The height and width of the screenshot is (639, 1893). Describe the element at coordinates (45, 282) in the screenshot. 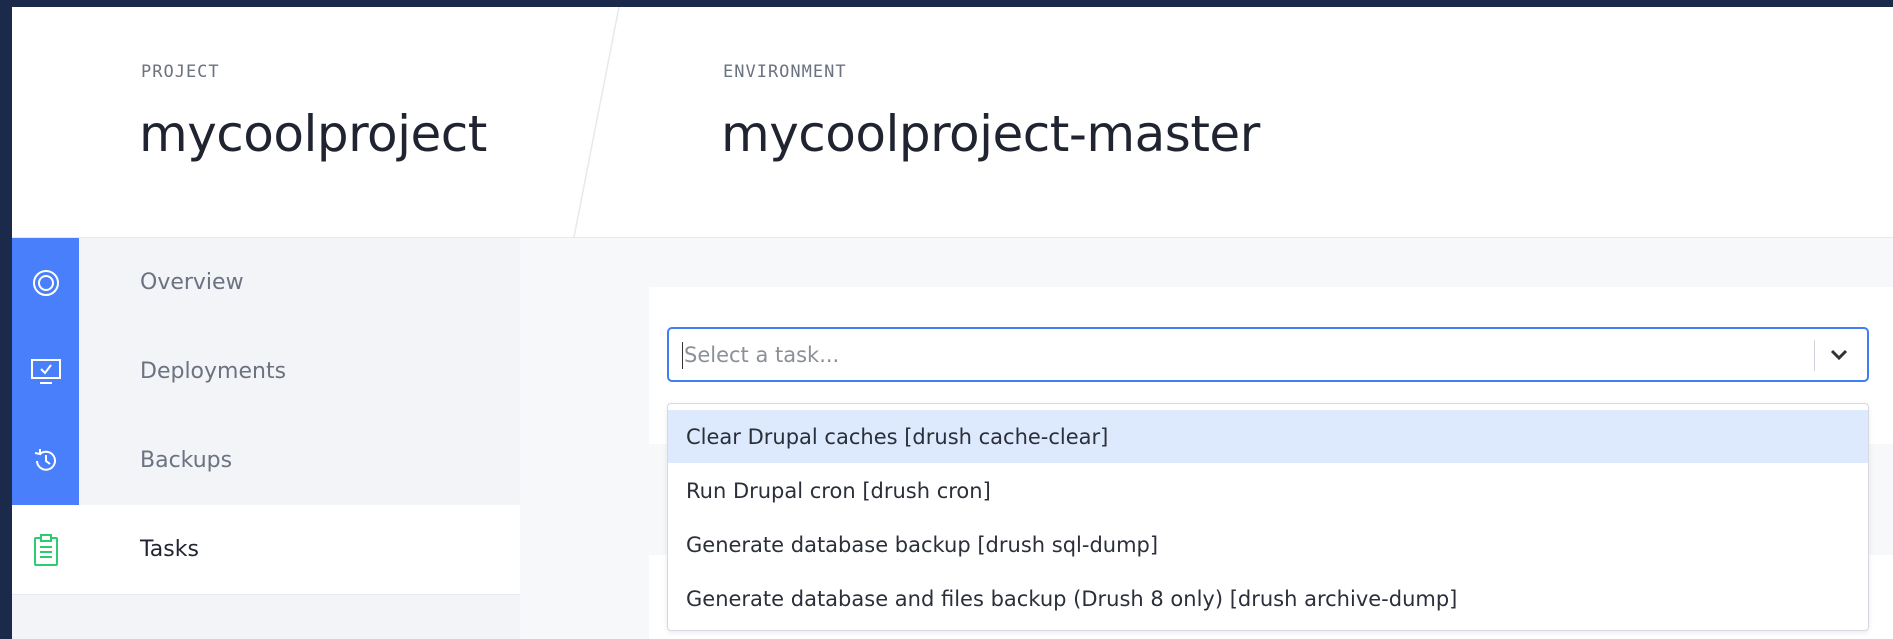

I see `overview-icon` at that location.